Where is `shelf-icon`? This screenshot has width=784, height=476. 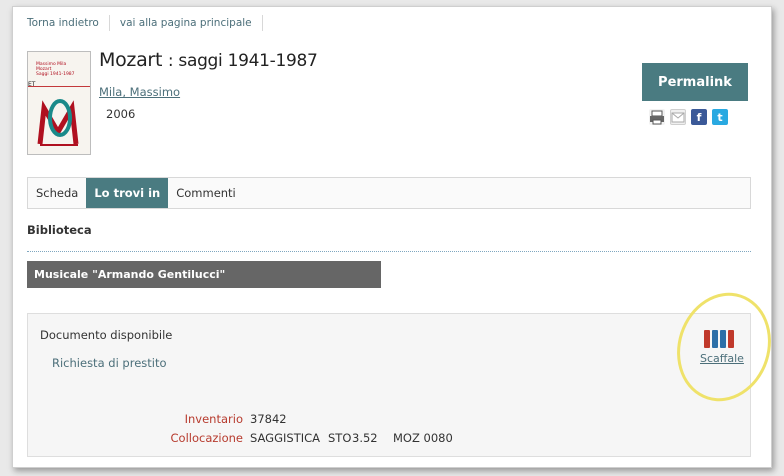 shelf-icon is located at coordinates (719, 339).